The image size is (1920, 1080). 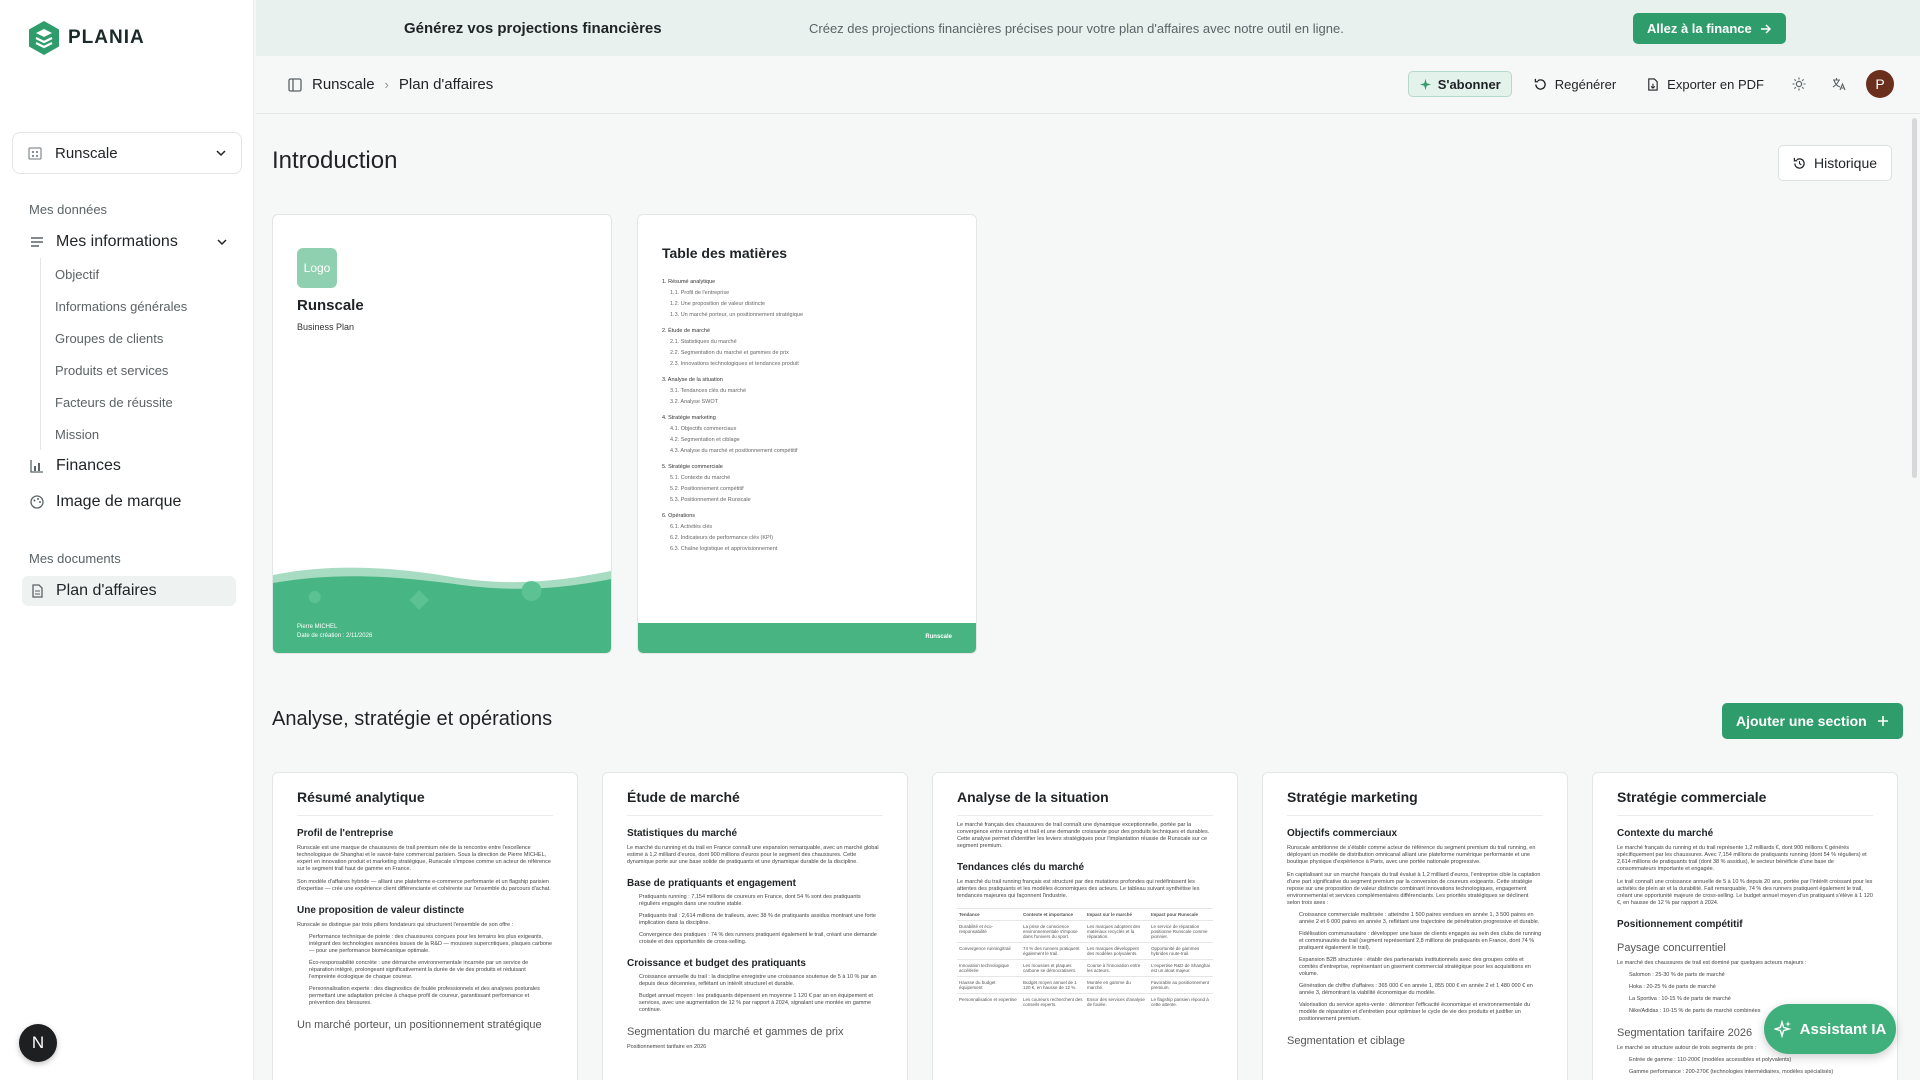 I want to click on breadcrumb: Runscale › Plan d'affaires, so click(x=390, y=84).